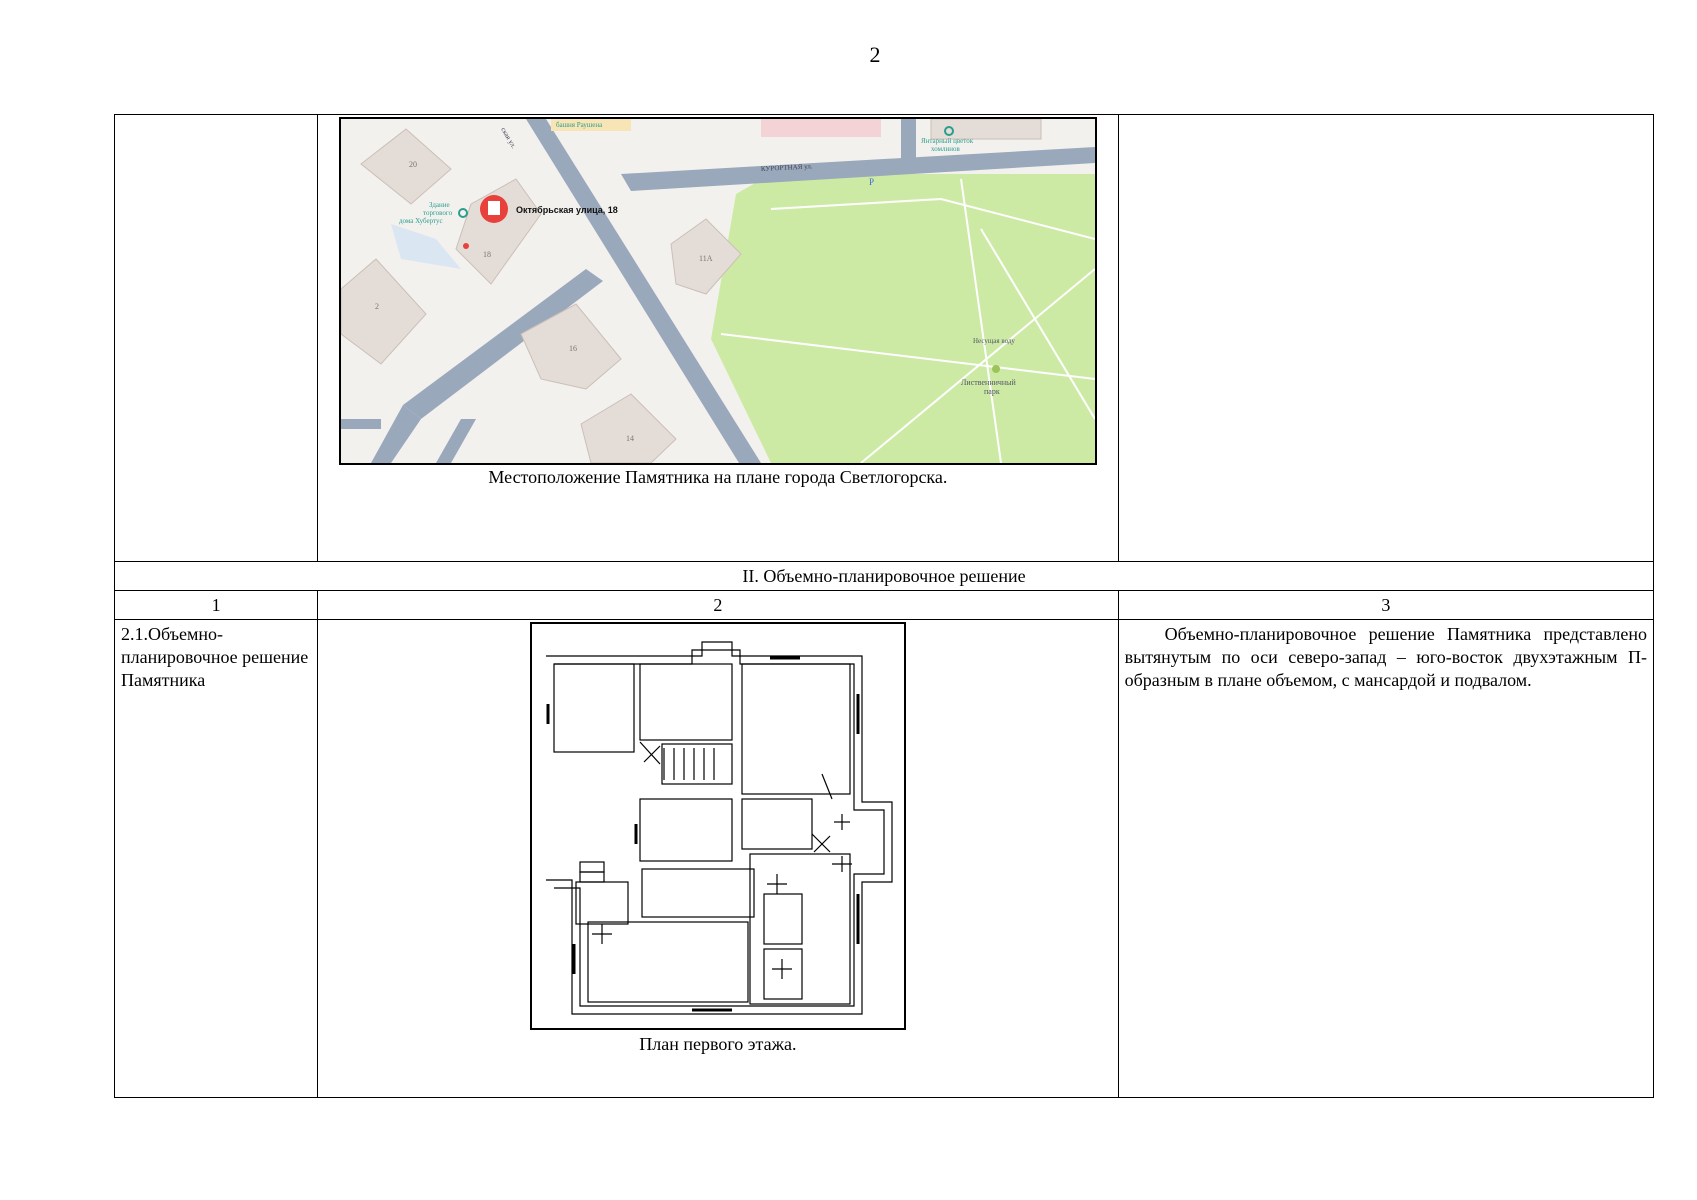  Describe the element at coordinates (421, 221) in the screenshot. I see `poi-house-line3: дома Хубертус` at that location.